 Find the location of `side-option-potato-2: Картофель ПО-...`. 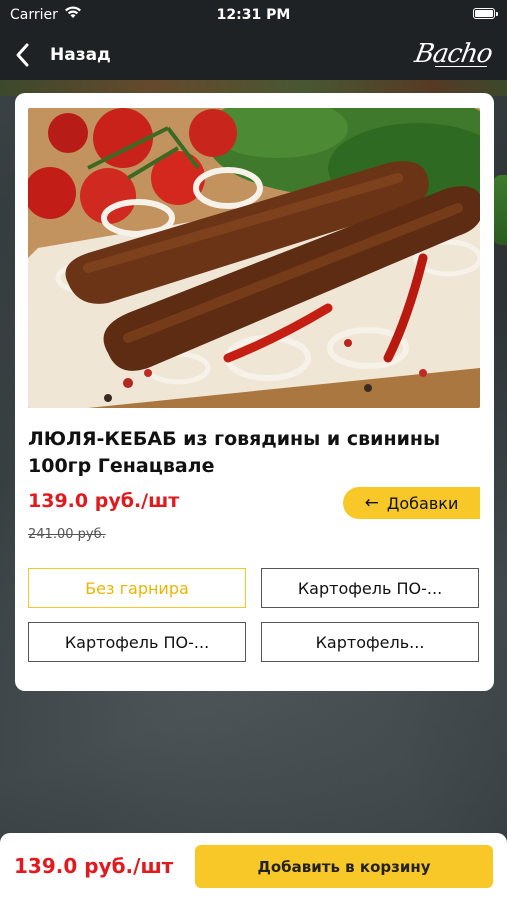

side-option-potato-2: Картофель ПО-... is located at coordinates (137, 642).